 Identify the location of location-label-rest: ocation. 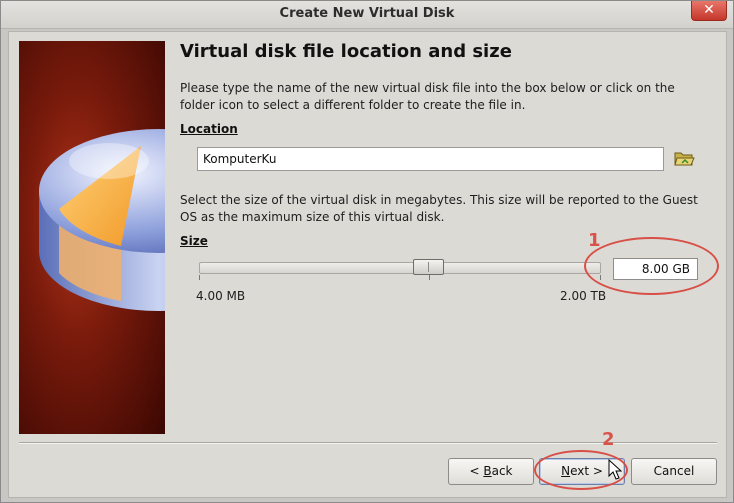
(212, 129).